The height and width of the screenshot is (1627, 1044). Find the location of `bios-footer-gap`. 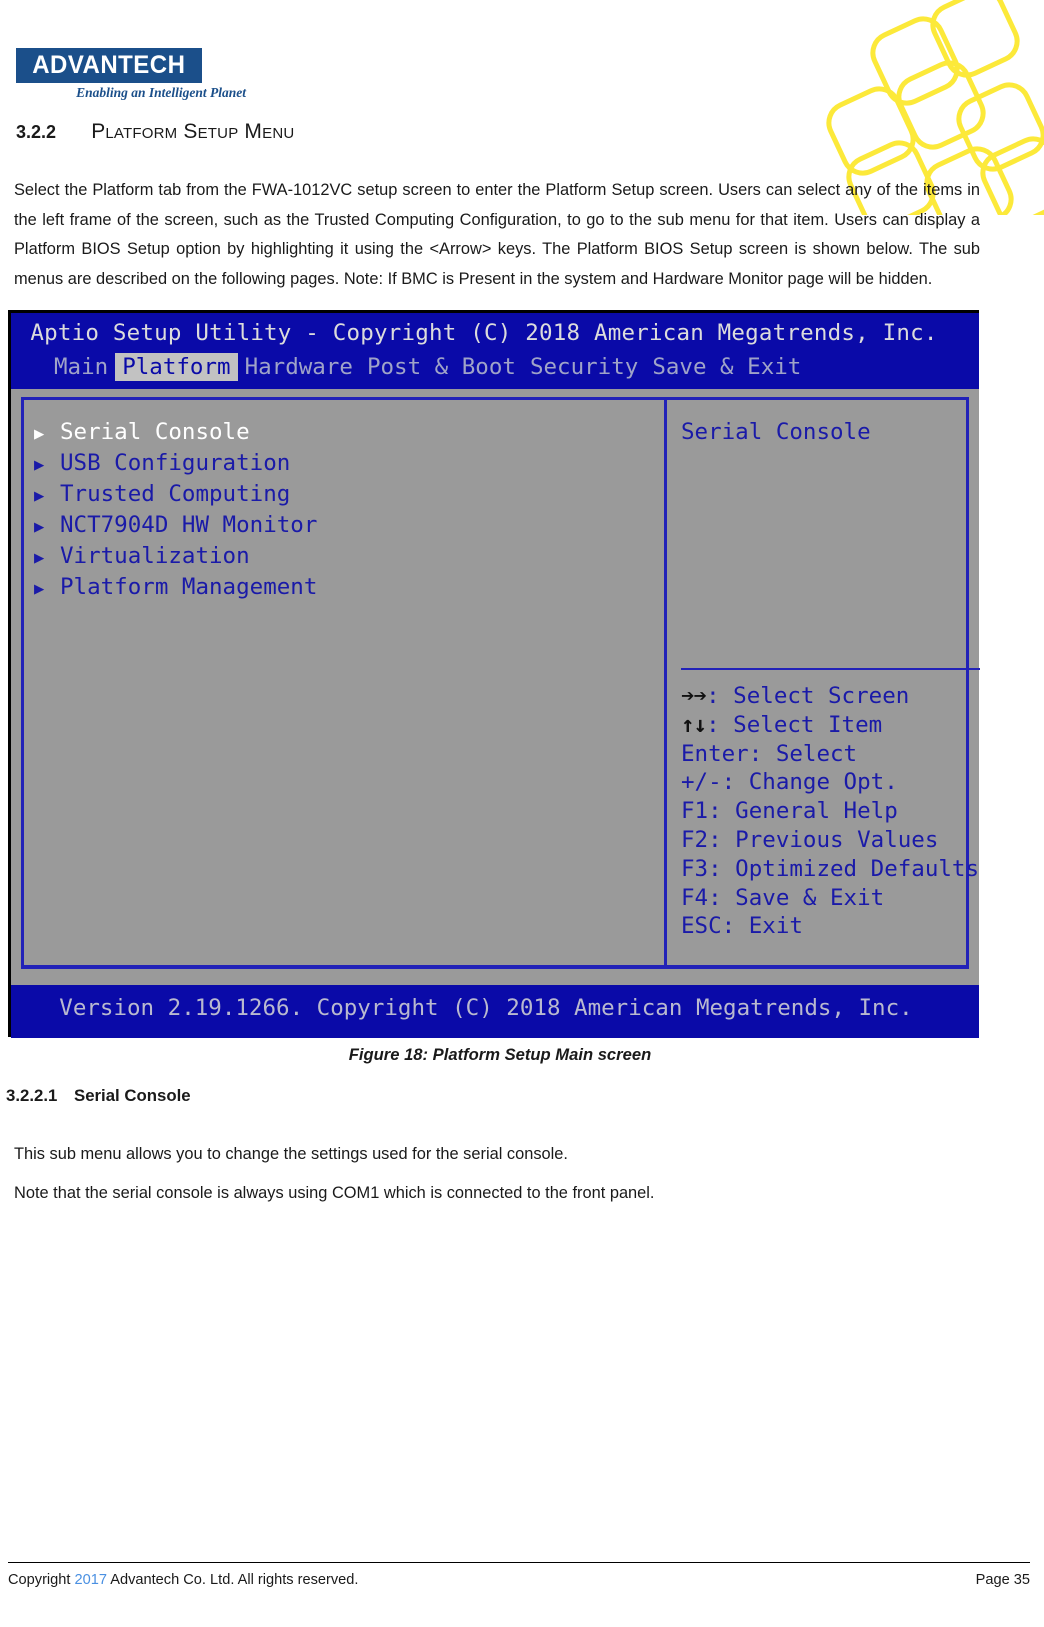

bios-footer-gap is located at coordinates (495, 978).